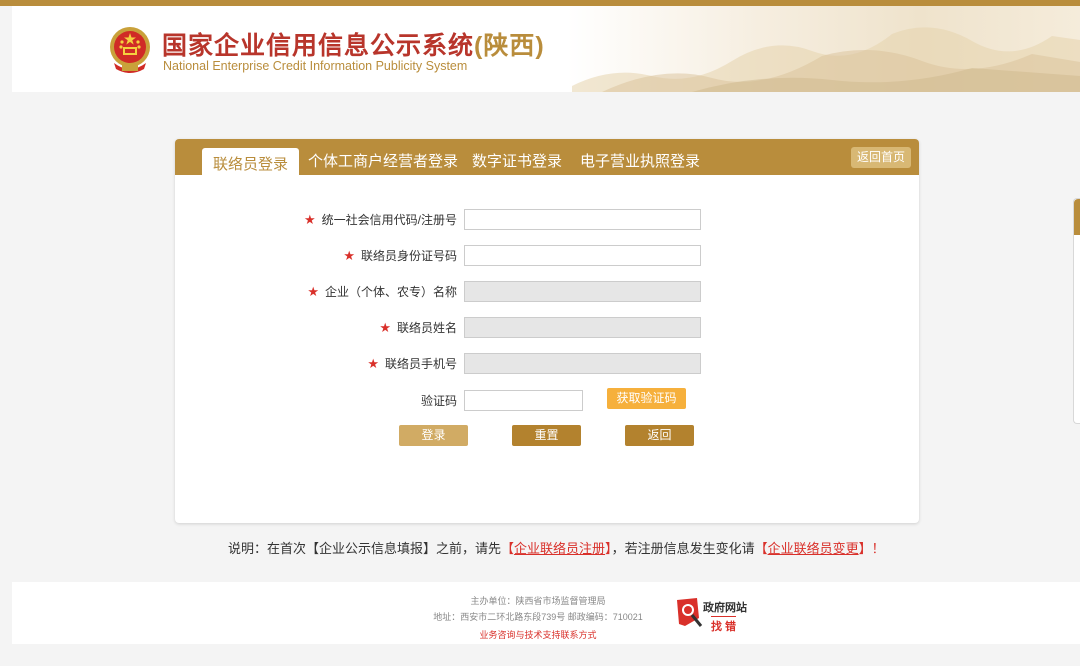  I want to click on site-title: 国家企业信用信息公示系统(陕西), so click(353, 44).